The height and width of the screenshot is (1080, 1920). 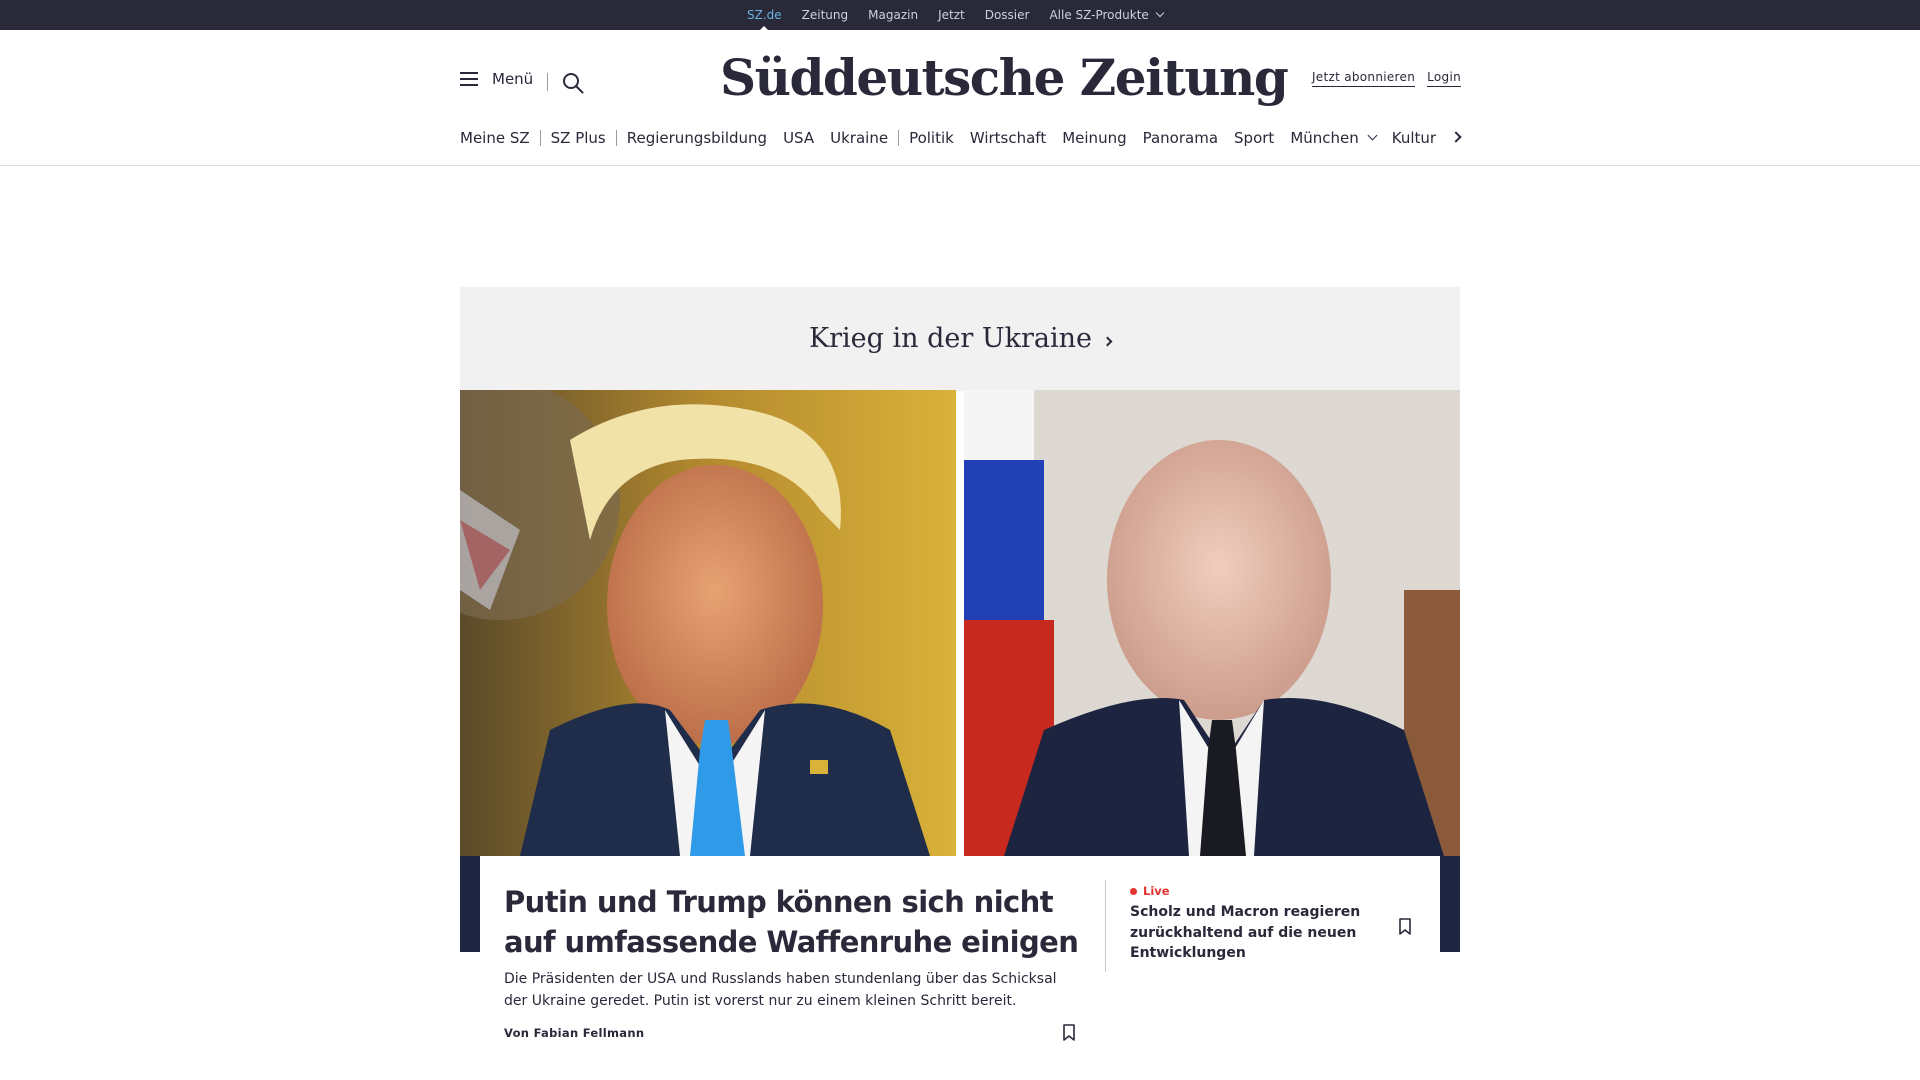 I want to click on menu-button: Menü, so click(x=496, y=79).